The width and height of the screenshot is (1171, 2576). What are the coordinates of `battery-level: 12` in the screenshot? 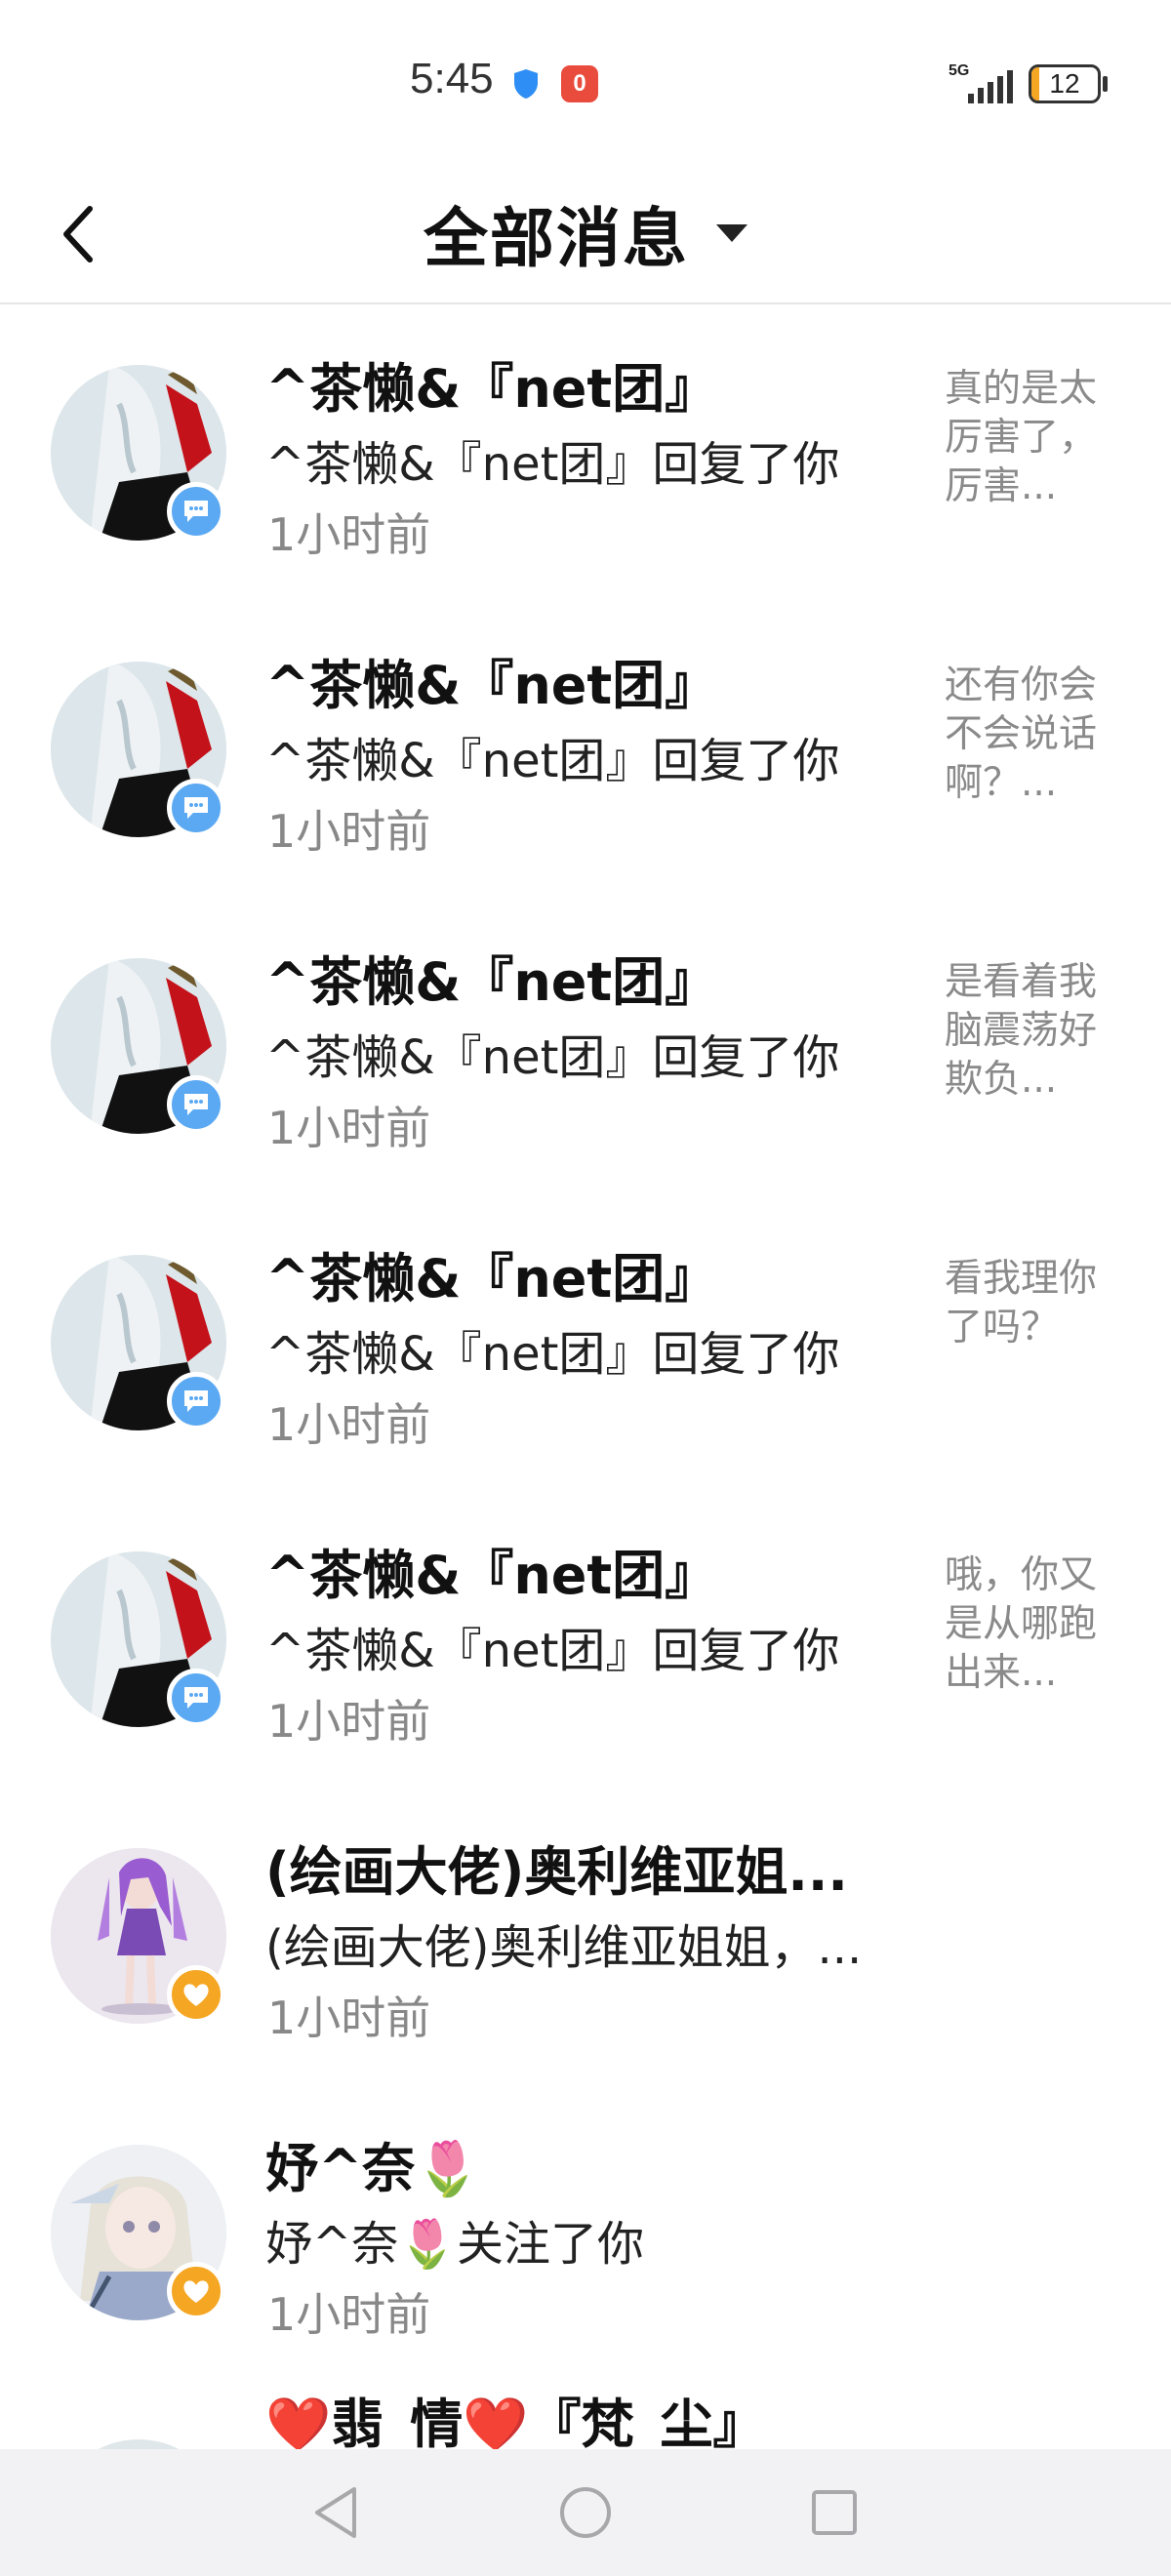 It's located at (1064, 83).